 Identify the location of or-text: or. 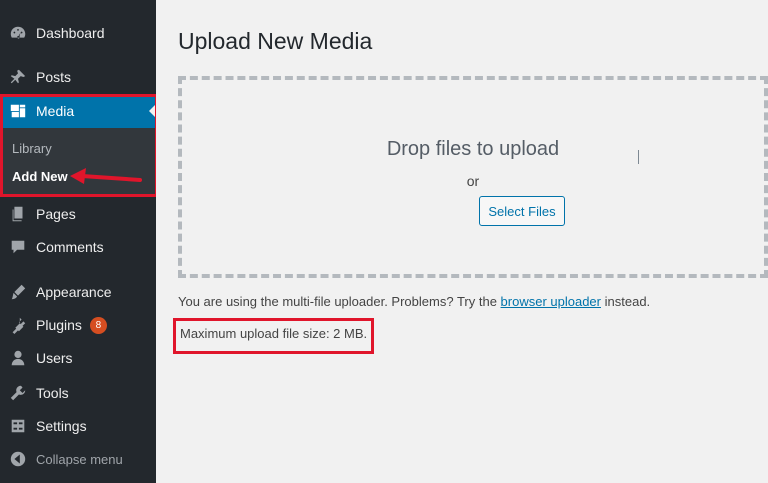
(473, 181).